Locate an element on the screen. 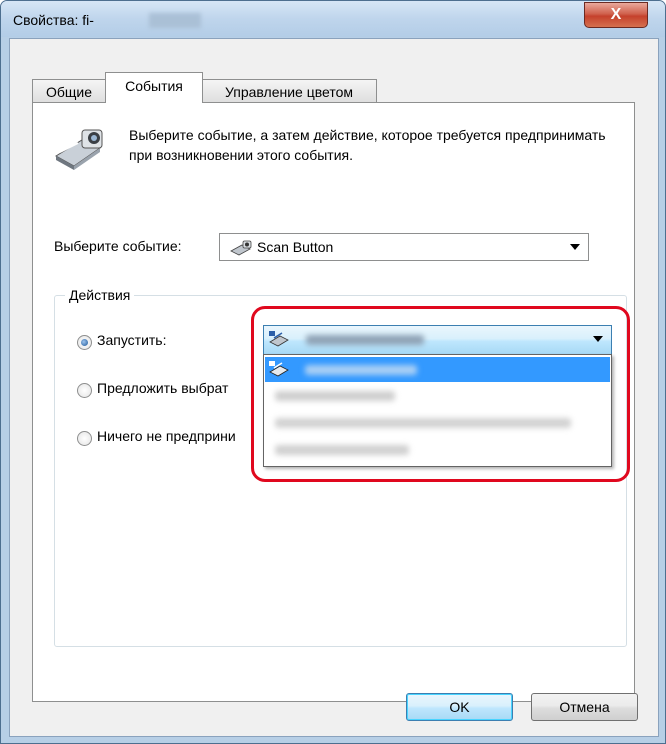  radio-launch-label: Запустить: is located at coordinates (132, 340).